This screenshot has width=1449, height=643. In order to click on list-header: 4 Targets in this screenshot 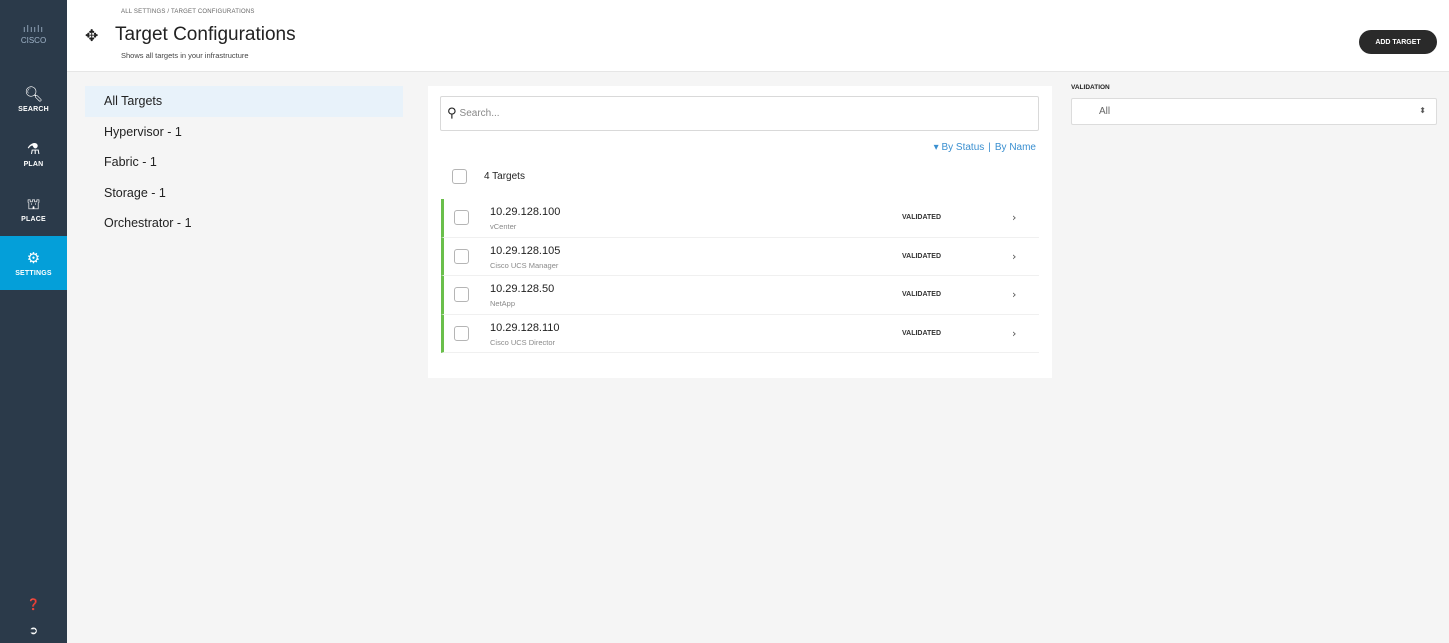, I will do `click(488, 176)`.